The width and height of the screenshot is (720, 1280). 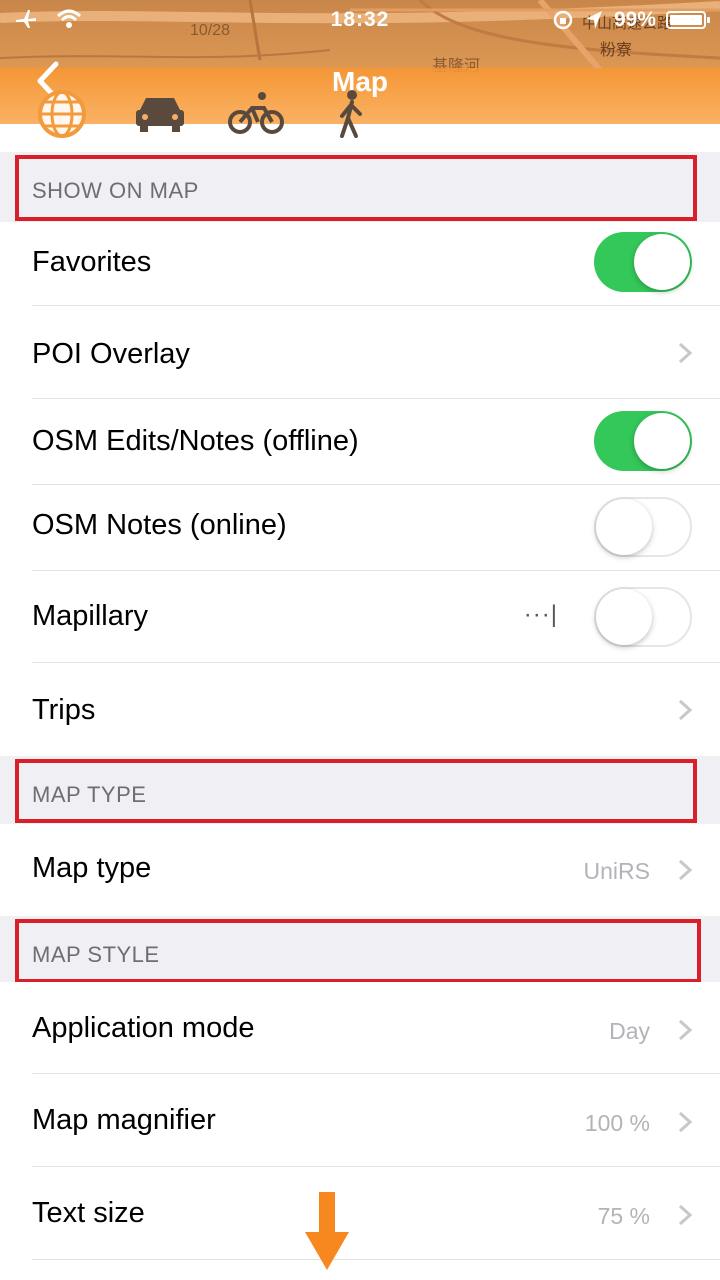 What do you see at coordinates (111, 354) in the screenshot?
I see `row-label: POI Overlay` at bounding box center [111, 354].